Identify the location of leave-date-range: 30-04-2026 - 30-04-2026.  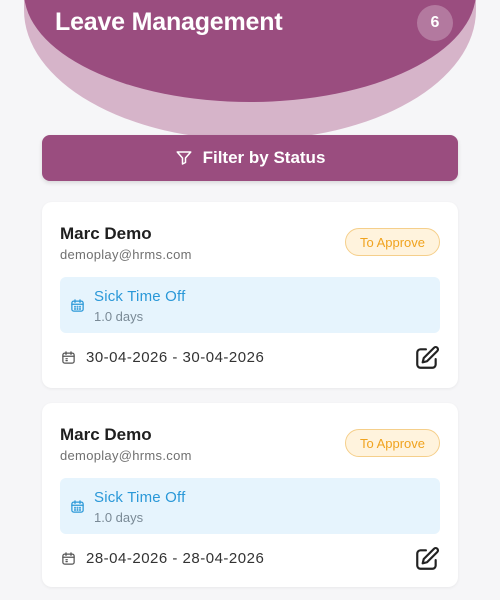
(175, 357).